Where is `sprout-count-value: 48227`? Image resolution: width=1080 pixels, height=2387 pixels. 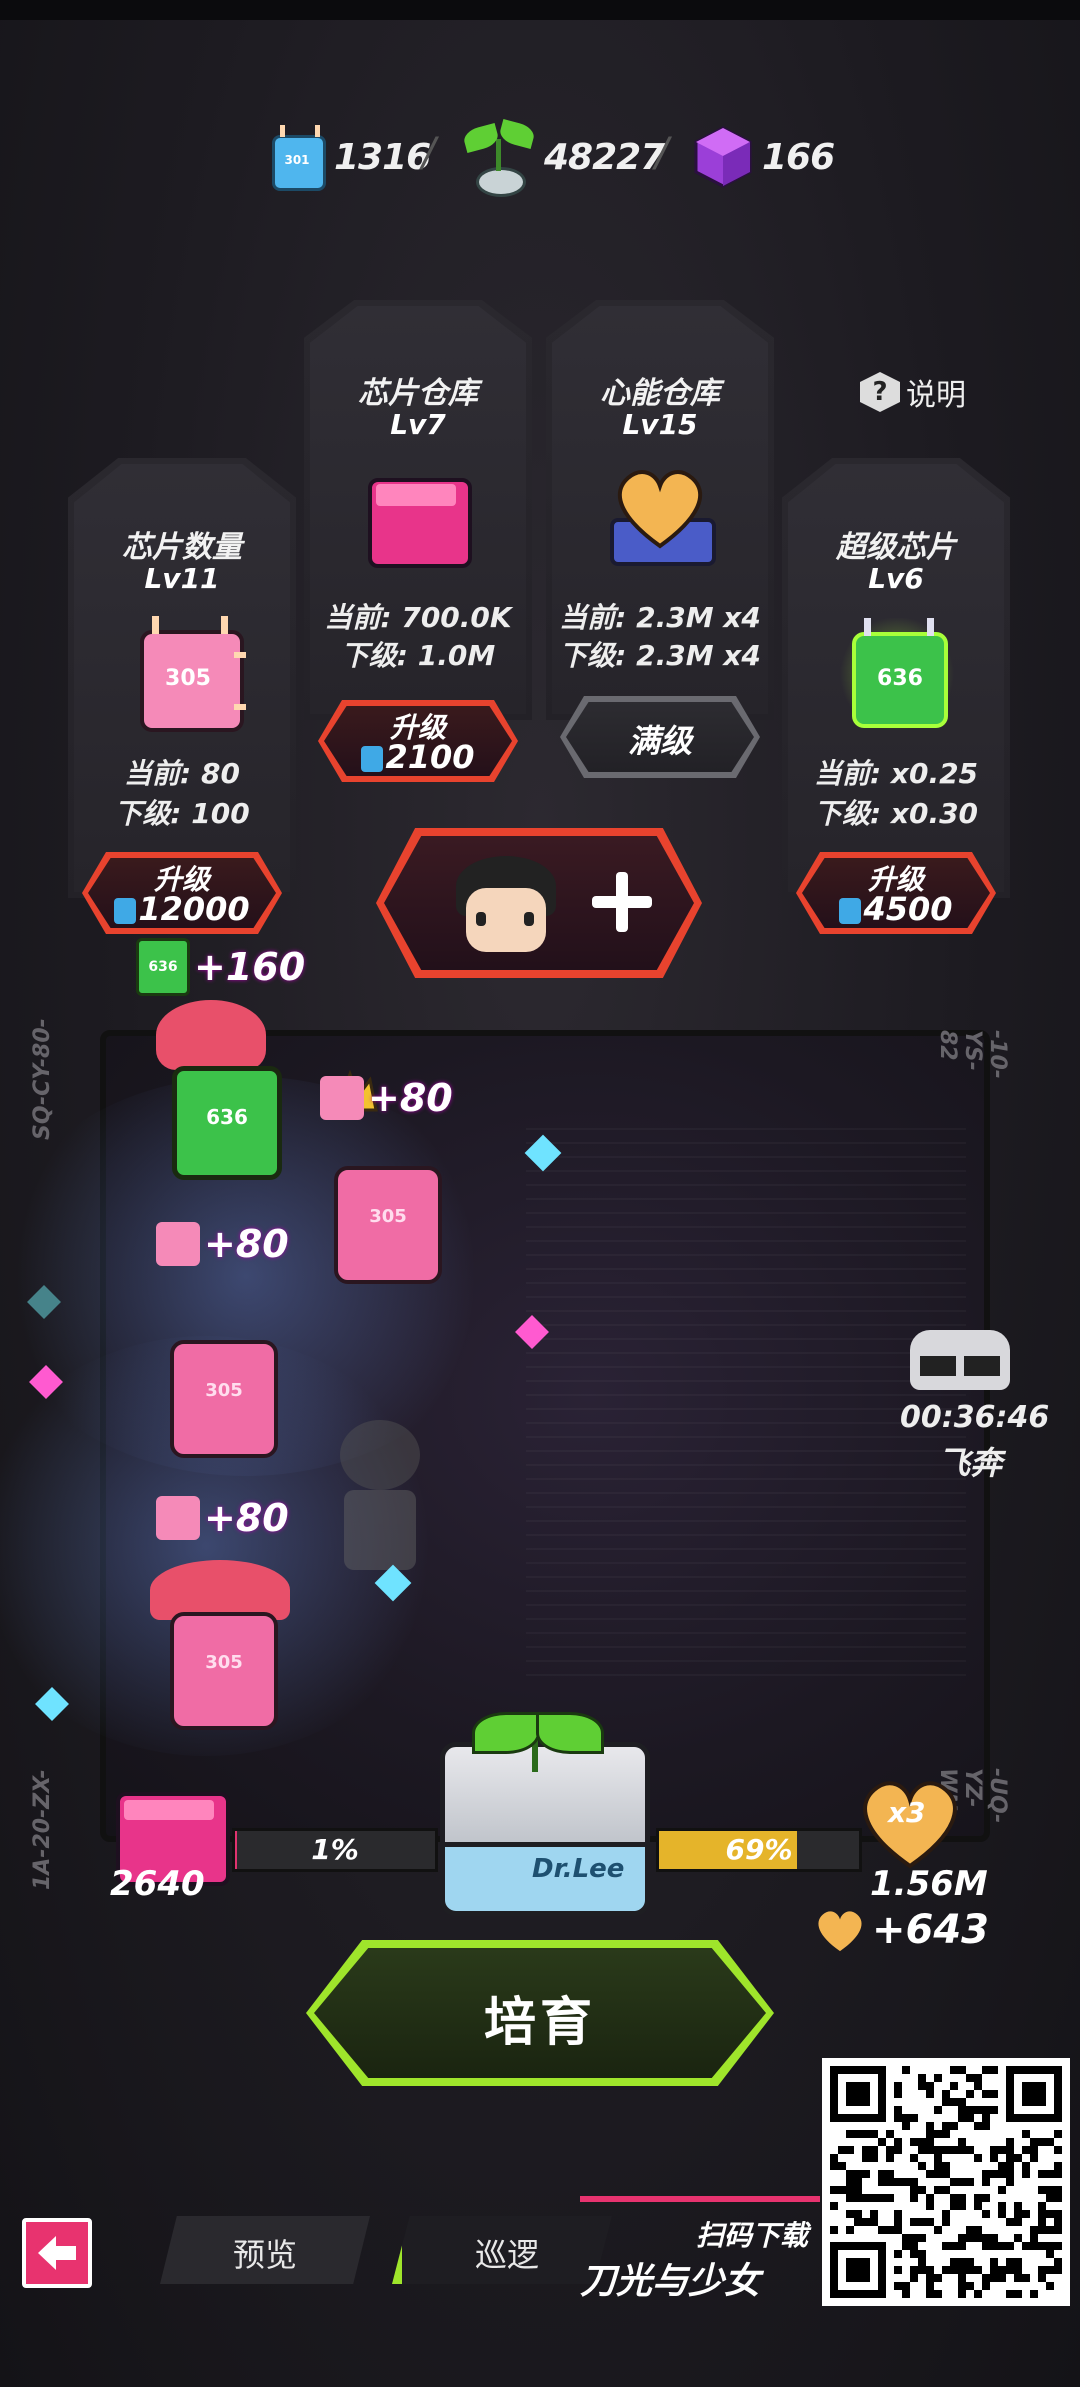
sprout-count-value: 48227 is located at coordinates (604, 157).